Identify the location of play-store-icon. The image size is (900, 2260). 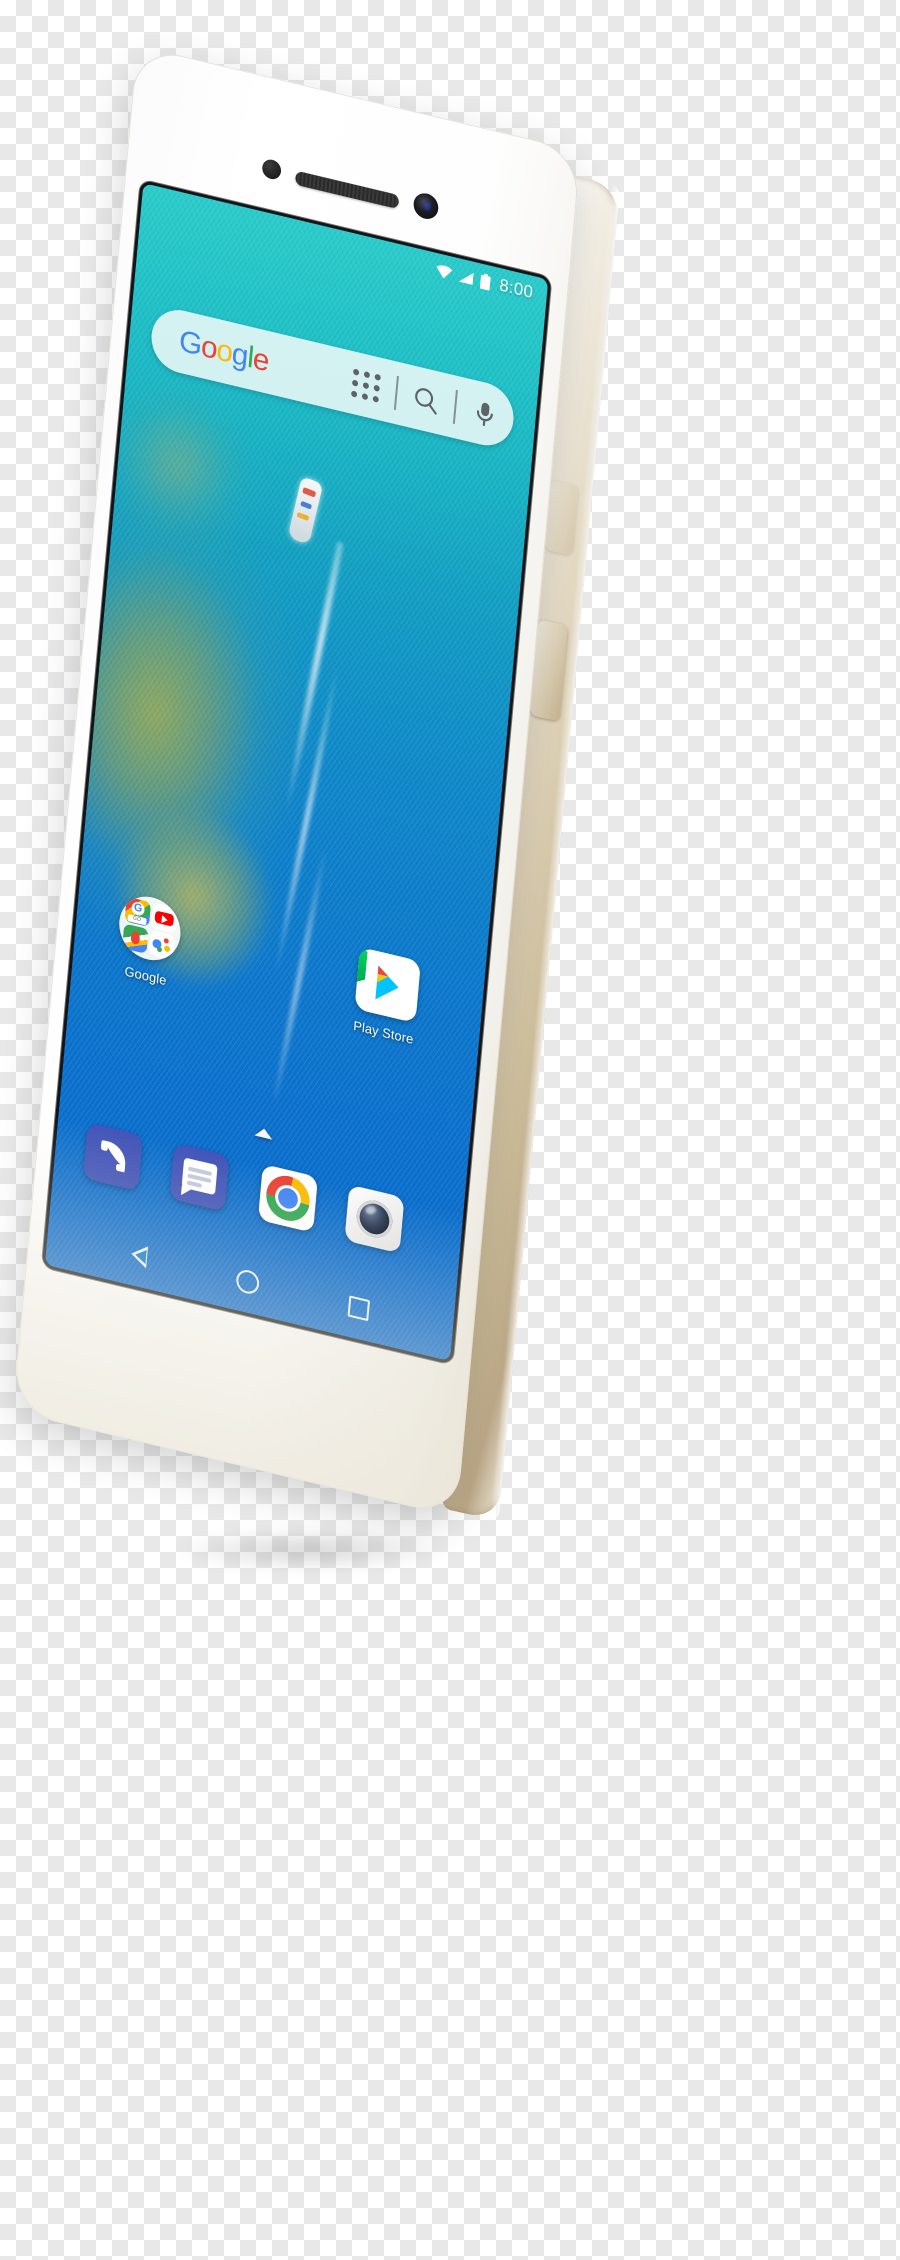
(387, 985).